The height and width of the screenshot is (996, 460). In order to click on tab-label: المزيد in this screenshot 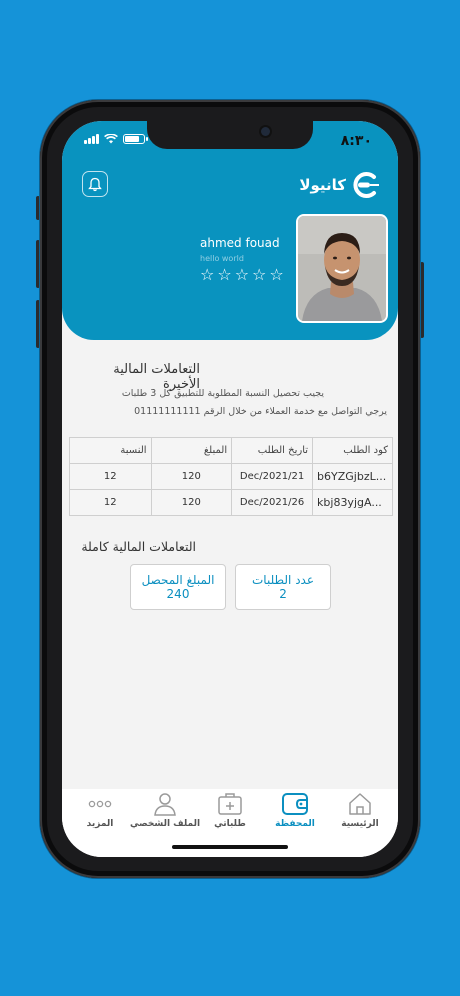, I will do `click(100, 824)`.